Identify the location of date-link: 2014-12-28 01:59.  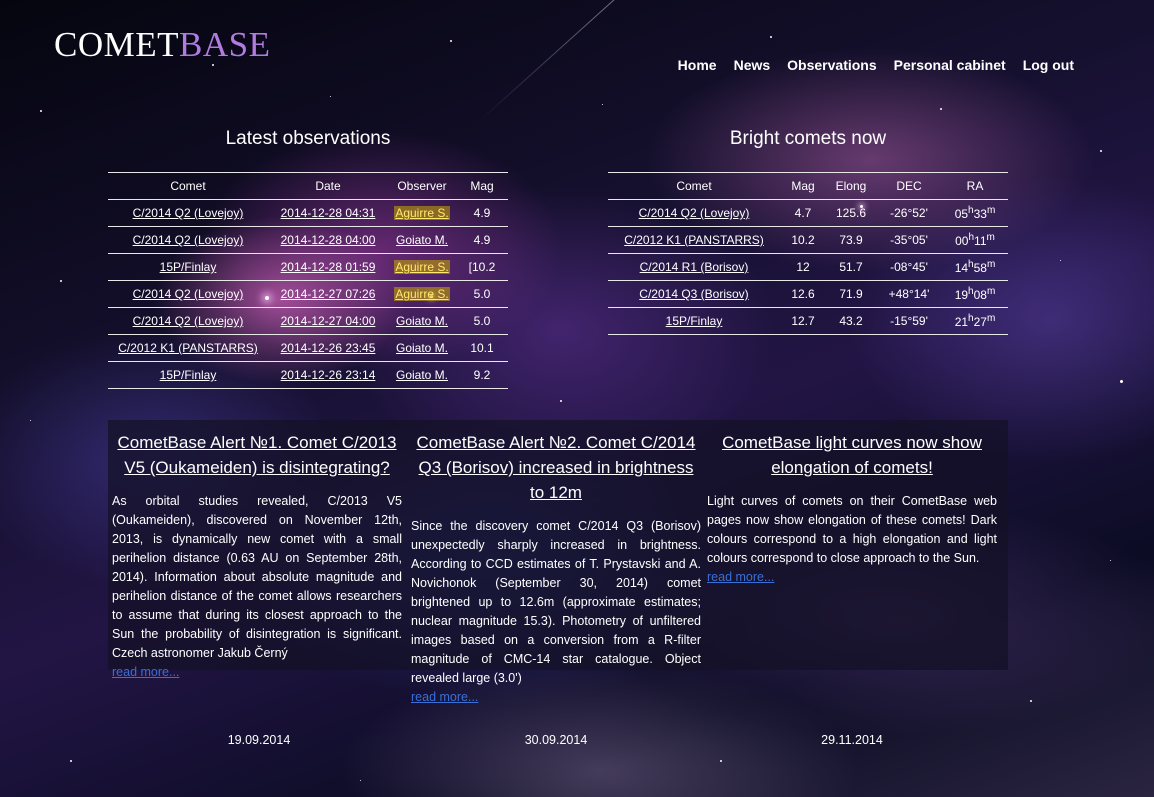
(328, 267).